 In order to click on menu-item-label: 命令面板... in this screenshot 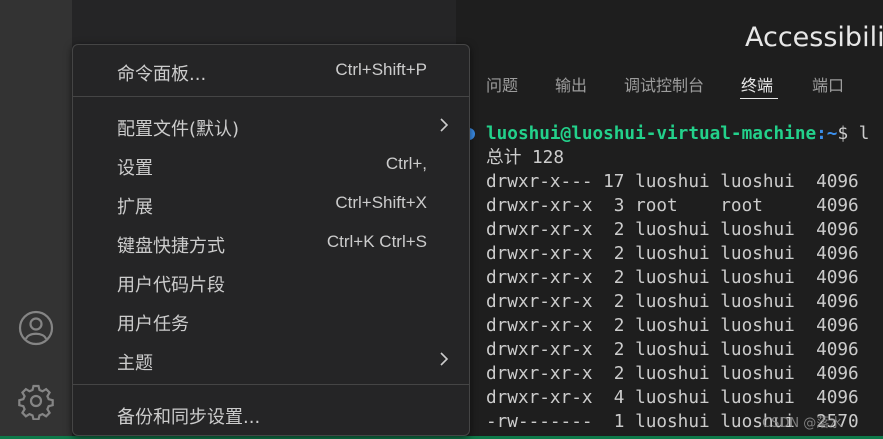, I will do `click(162, 74)`.